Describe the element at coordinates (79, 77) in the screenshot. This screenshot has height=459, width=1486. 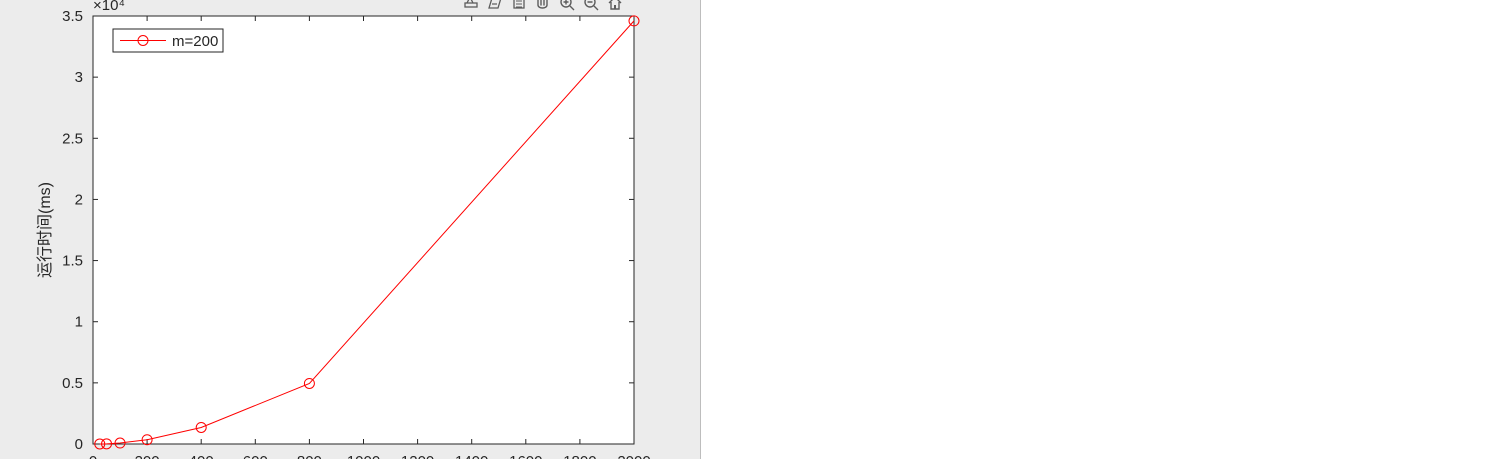
I see `y-tick-label: 3` at that location.